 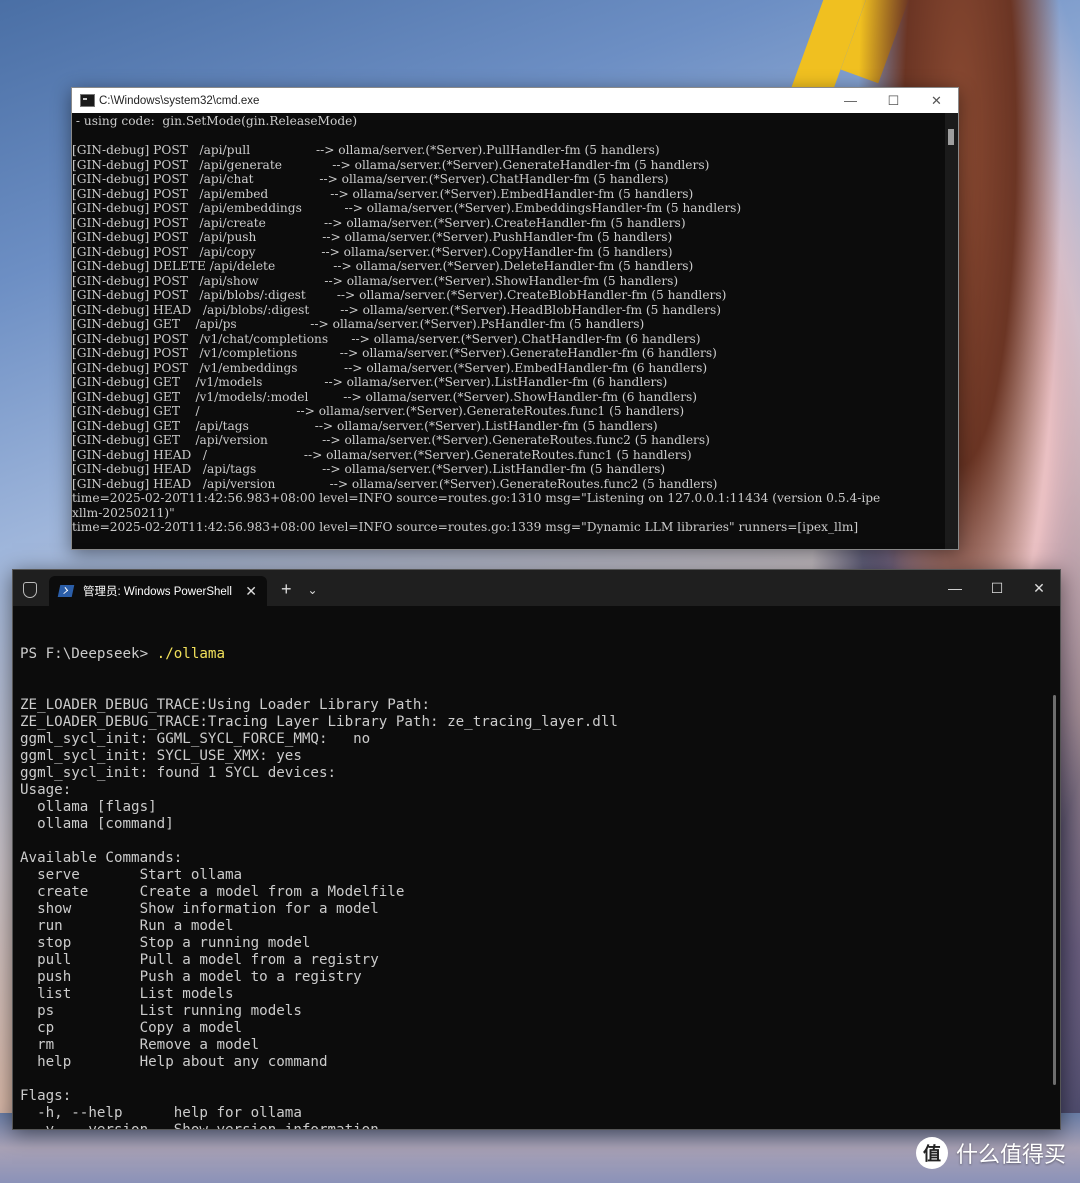 What do you see at coordinates (850, 100) in the screenshot?
I see `cmd-minimize-button: —` at bounding box center [850, 100].